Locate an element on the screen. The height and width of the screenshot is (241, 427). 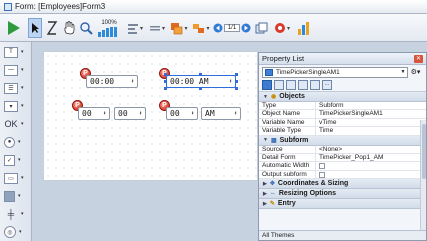
object-selector-row: TimePickerSingleAM1 ▼ ⚙▾ is located at coordinates (342, 72).